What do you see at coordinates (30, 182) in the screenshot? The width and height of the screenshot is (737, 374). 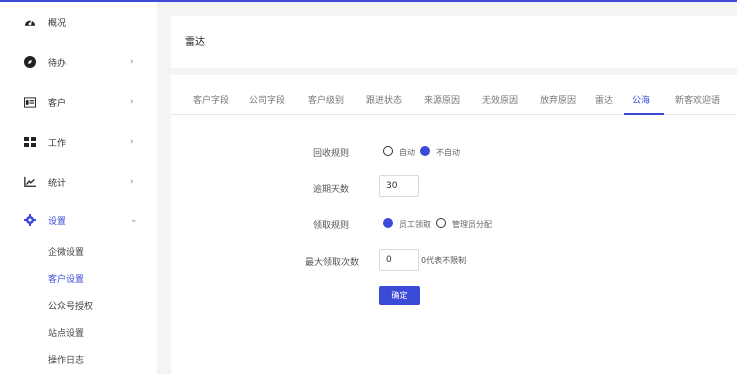 I see `line-chart-icon` at bounding box center [30, 182].